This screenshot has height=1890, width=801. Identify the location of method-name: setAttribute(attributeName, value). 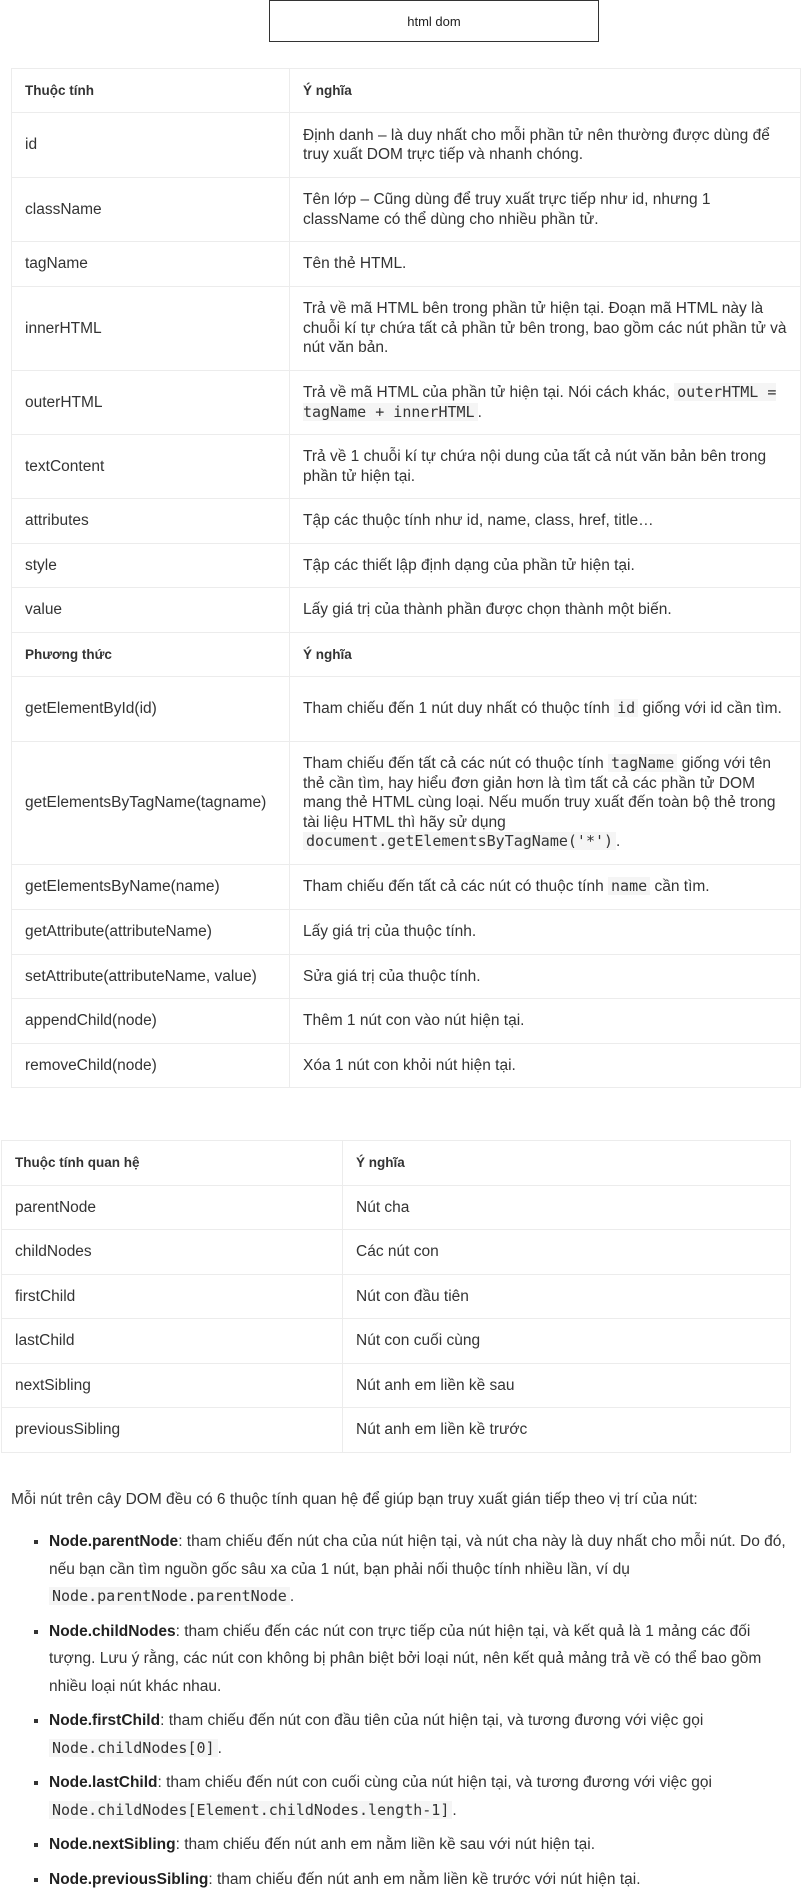
(150, 976).